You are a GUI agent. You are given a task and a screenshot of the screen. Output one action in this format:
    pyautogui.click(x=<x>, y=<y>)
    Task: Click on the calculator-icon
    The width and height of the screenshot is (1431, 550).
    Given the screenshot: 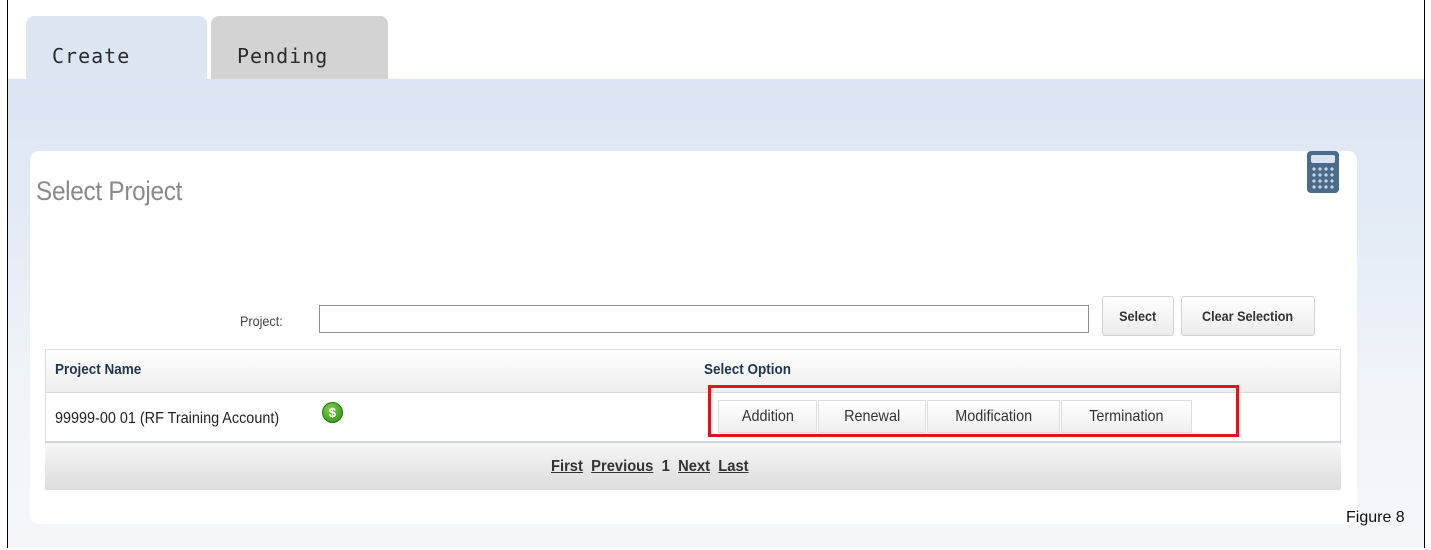 What is the action you would take?
    pyautogui.click(x=1323, y=172)
    